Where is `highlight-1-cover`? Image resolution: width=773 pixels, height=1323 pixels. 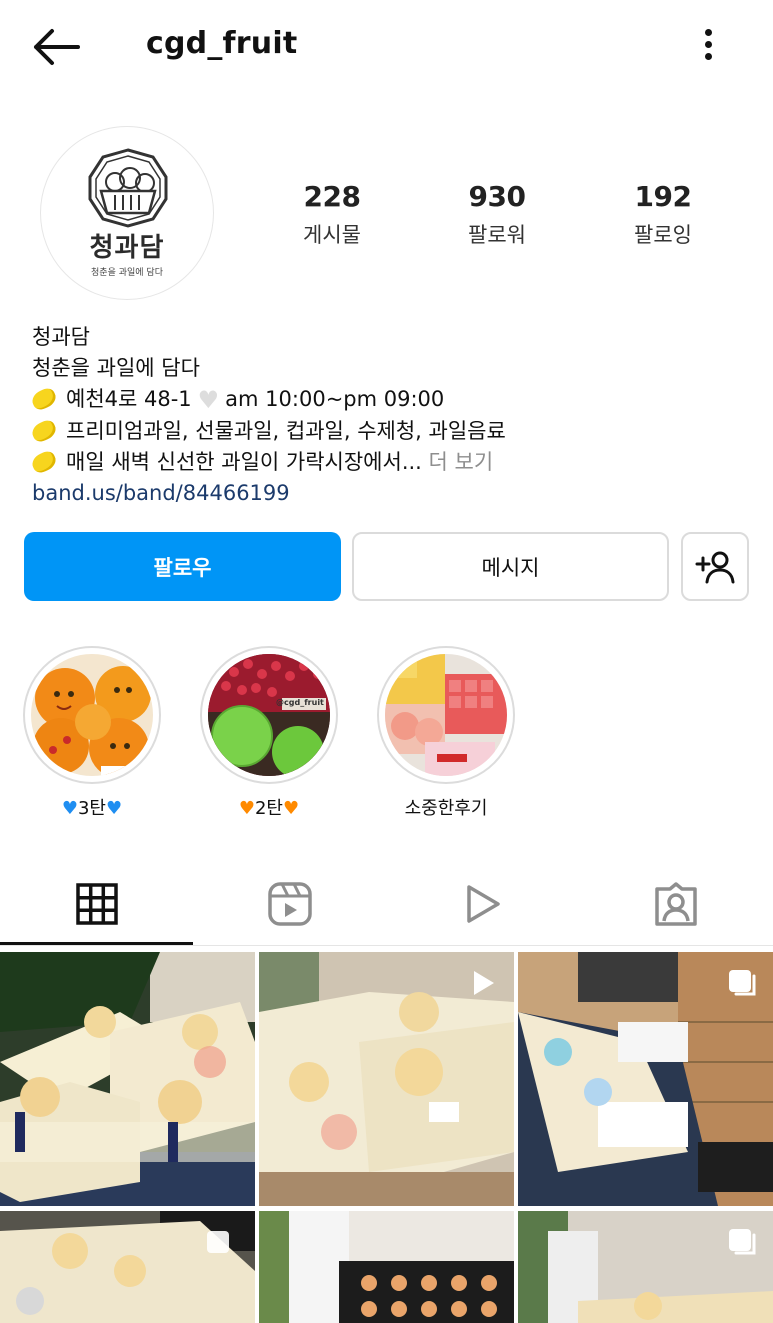 highlight-1-cover is located at coordinates (92, 715).